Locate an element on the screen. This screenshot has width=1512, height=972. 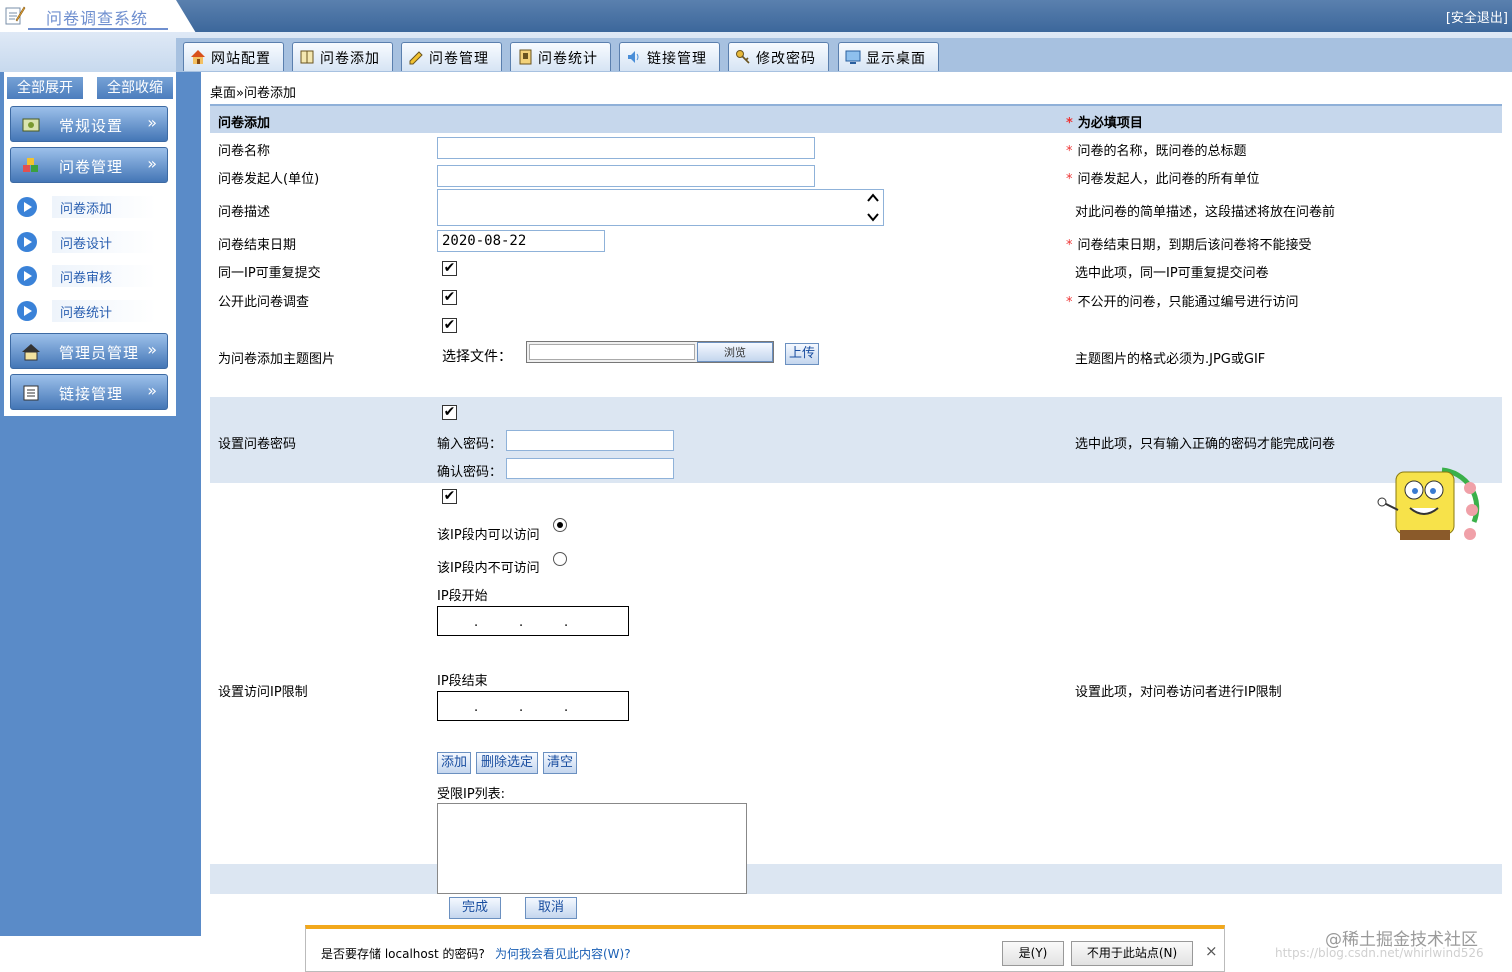
tab-label: 问卷统计 is located at coordinates (568, 59).